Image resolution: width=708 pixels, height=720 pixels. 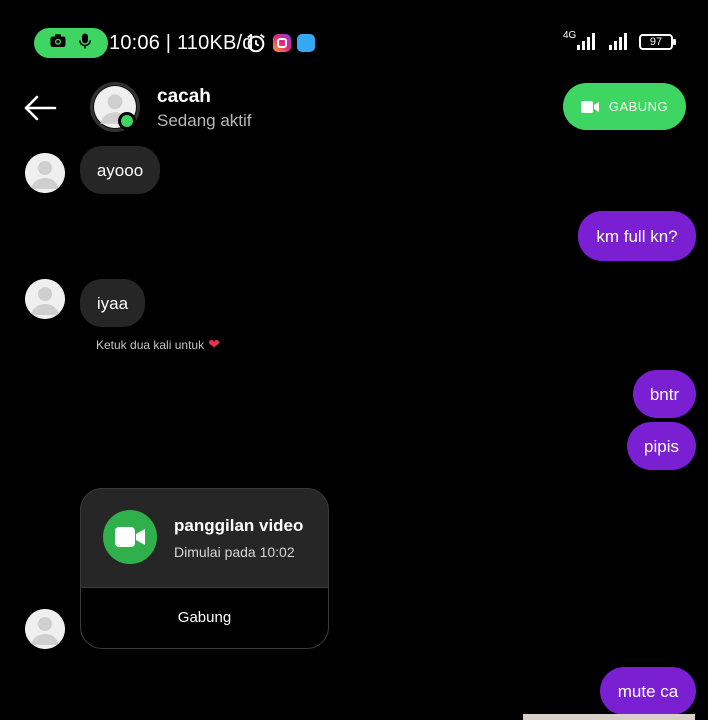 What do you see at coordinates (58, 43) in the screenshot?
I see `camera-icon` at bounding box center [58, 43].